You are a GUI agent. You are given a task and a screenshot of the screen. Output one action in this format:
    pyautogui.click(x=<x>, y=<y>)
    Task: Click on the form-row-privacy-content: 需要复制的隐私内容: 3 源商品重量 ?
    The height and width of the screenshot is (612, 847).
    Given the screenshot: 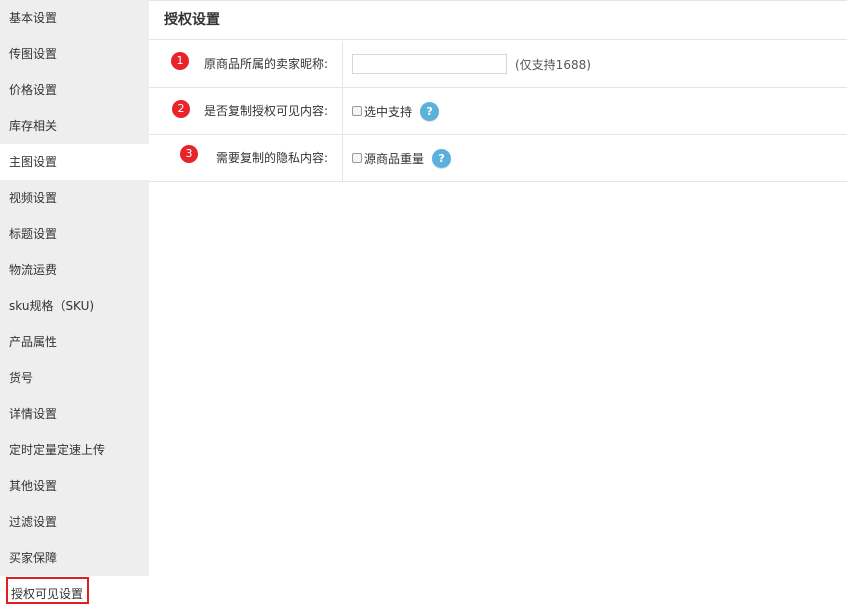 What is the action you would take?
    pyautogui.click(x=498, y=158)
    